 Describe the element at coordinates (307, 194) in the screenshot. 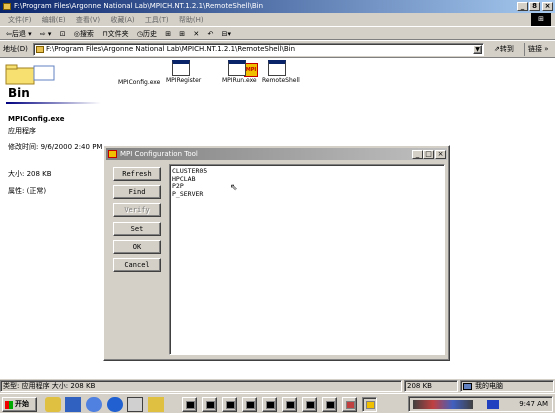

I see `host-item: P_SERVER` at that location.